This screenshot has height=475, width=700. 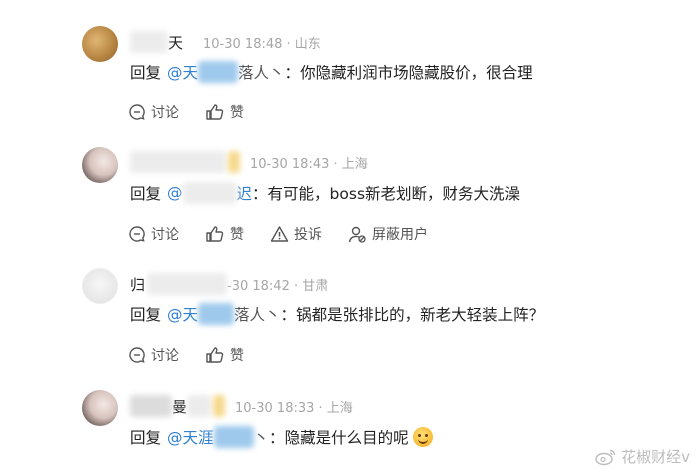 What do you see at coordinates (245, 193) in the screenshot?
I see `mention-tail: 迟` at bounding box center [245, 193].